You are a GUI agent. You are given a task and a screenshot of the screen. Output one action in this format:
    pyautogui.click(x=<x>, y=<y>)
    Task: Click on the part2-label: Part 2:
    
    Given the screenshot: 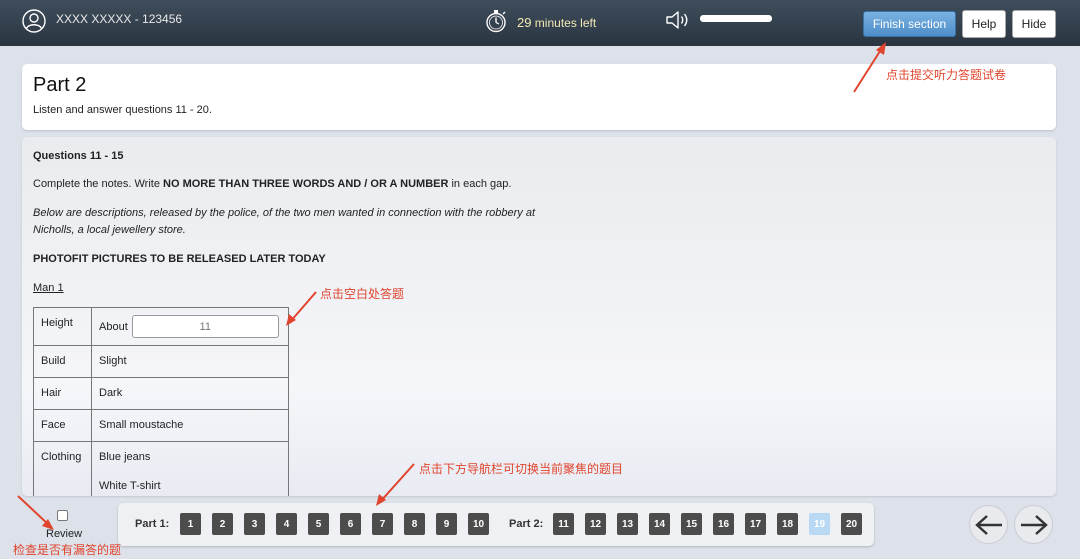 What is the action you would take?
    pyautogui.click(x=526, y=524)
    